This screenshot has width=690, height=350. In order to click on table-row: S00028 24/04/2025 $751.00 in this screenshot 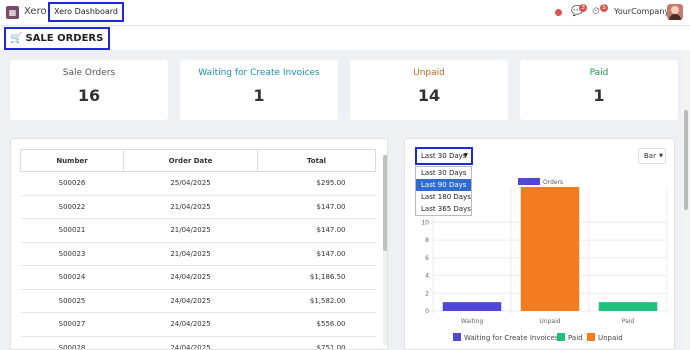, I will do `click(198, 342)`.